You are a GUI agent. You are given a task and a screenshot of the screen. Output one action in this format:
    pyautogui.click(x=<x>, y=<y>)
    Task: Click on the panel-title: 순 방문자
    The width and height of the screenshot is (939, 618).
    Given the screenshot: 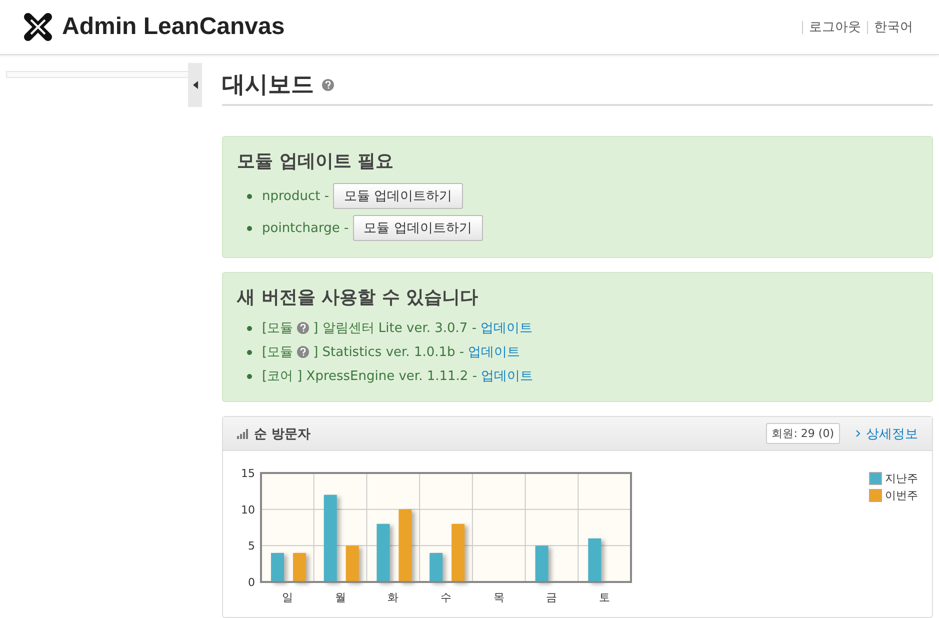 What is the action you would take?
    pyautogui.click(x=283, y=434)
    